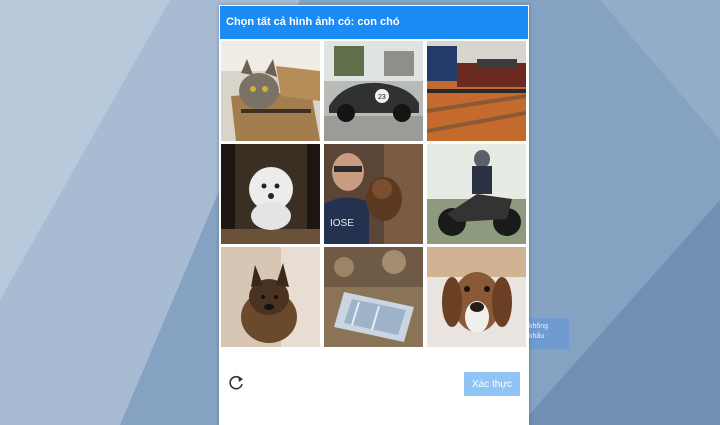 The image size is (720, 425). I want to click on tile-motorcycle, so click(476, 194).